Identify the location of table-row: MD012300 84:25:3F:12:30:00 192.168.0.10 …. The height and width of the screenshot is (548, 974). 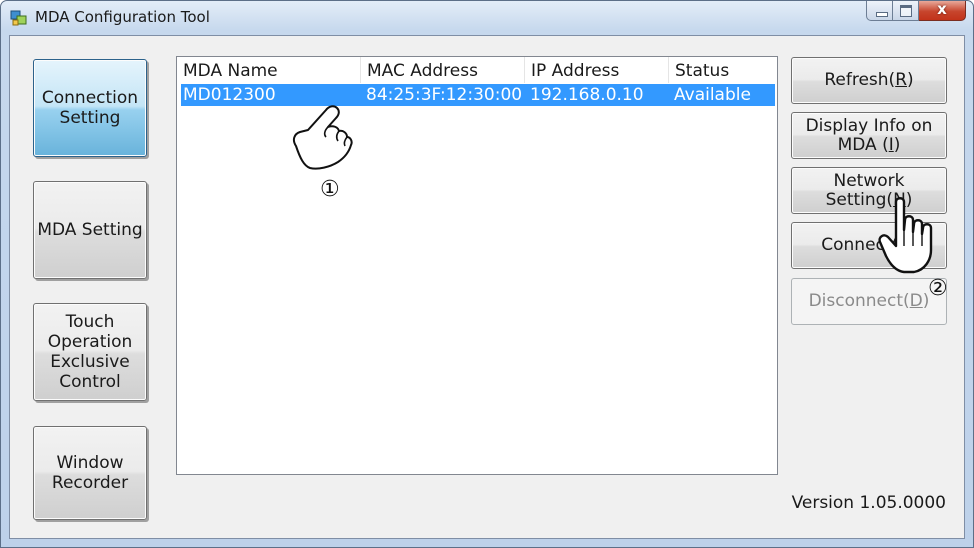
(478, 95).